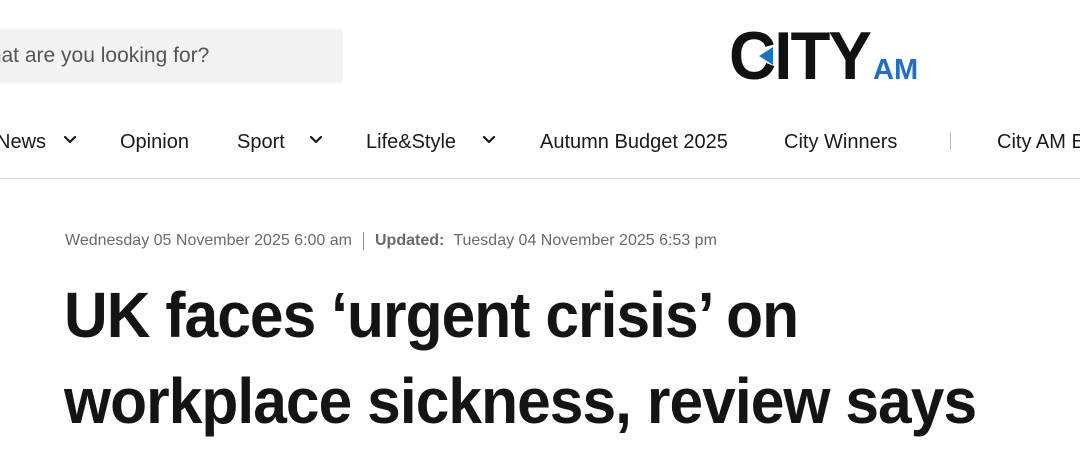  Describe the element at coordinates (585, 240) in the screenshot. I see `updated-date: Tuesday 04 November 2025 6:53 pm` at that location.